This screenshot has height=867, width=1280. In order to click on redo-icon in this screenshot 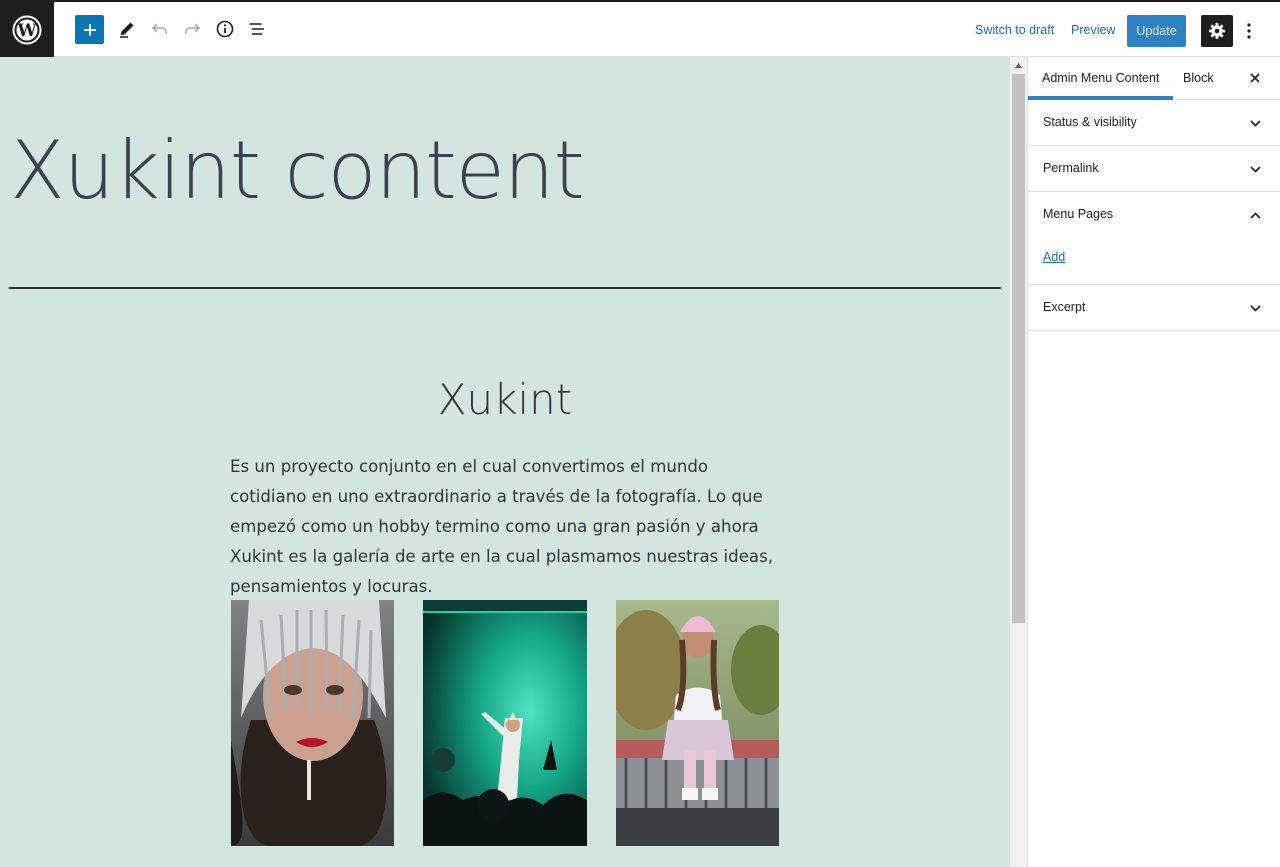, I will do `click(193, 28)`.